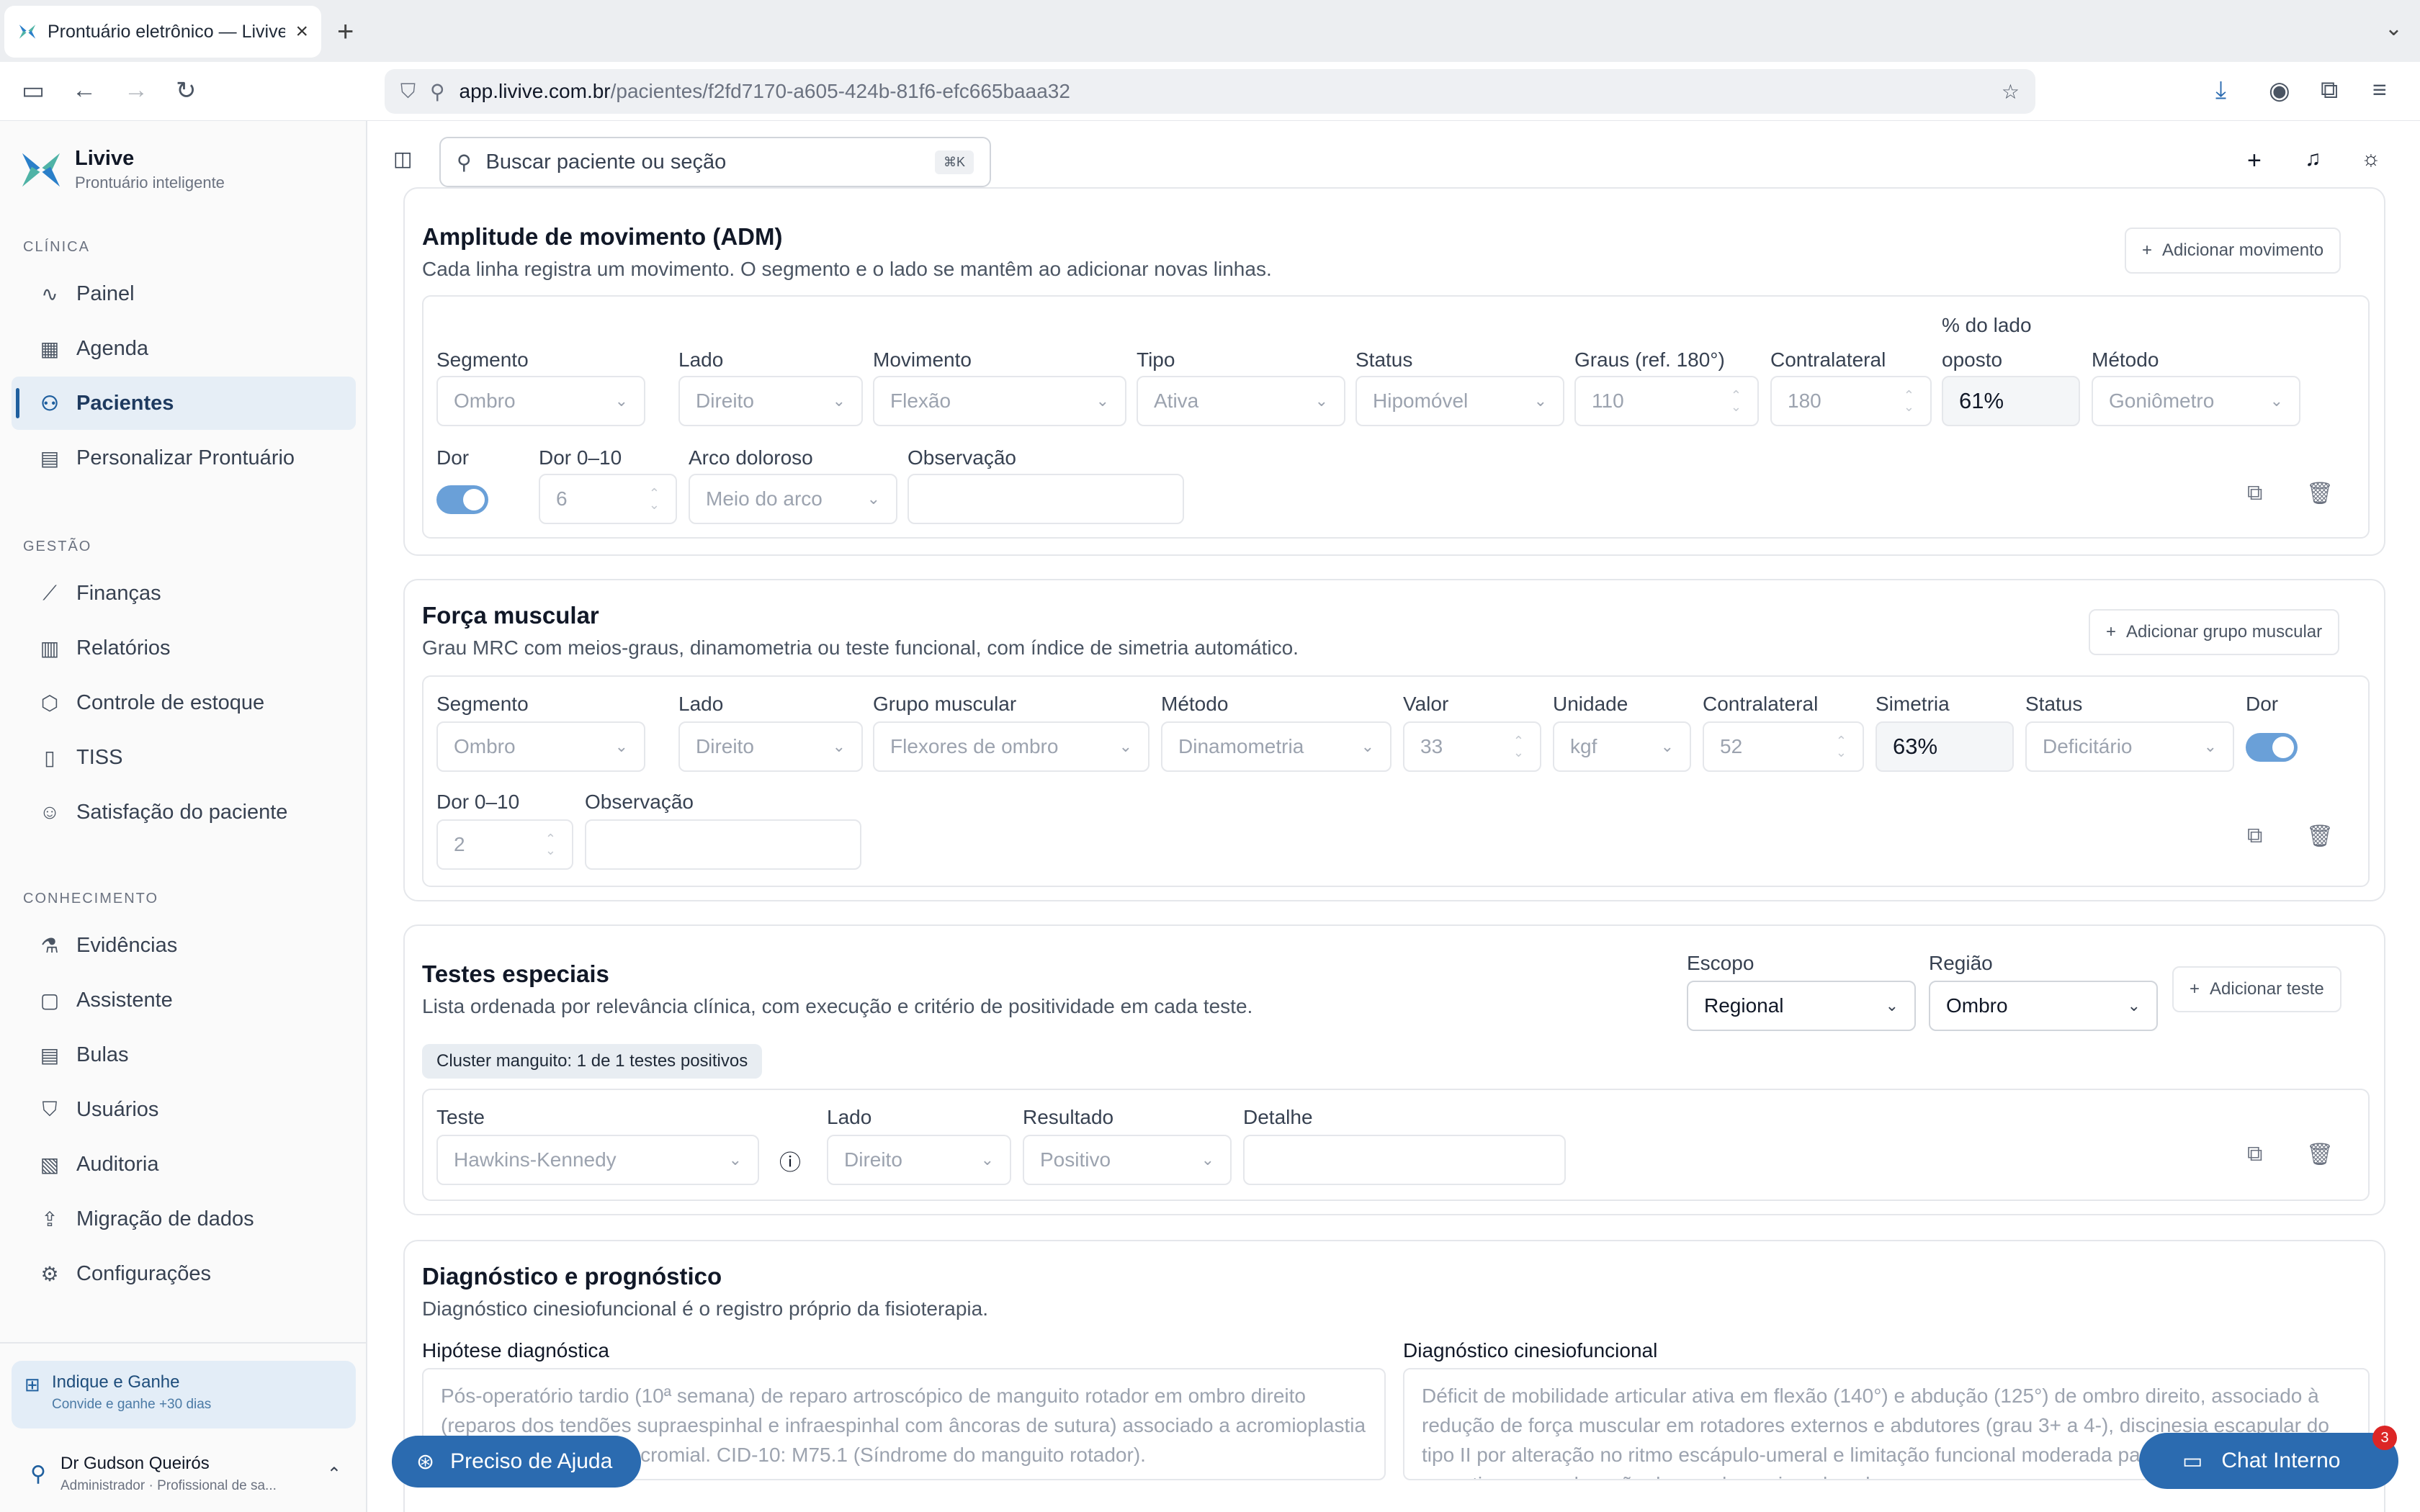 The width and height of the screenshot is (2420, 1512). Describe the element at coordinates (793, 499) in the screenshot. I see `arco-select: Meio do arco ⌄` at that location.